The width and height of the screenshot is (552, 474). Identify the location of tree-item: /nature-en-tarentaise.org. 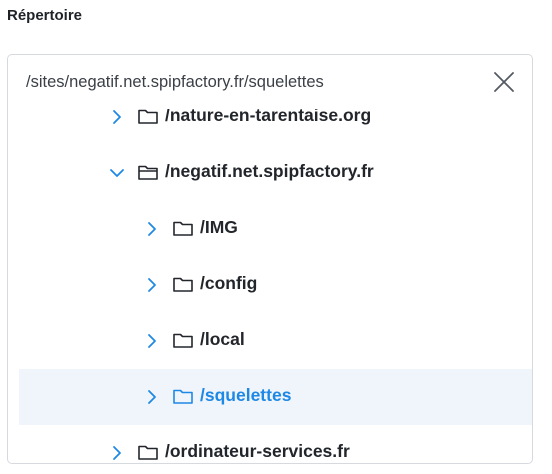
(275, 127).